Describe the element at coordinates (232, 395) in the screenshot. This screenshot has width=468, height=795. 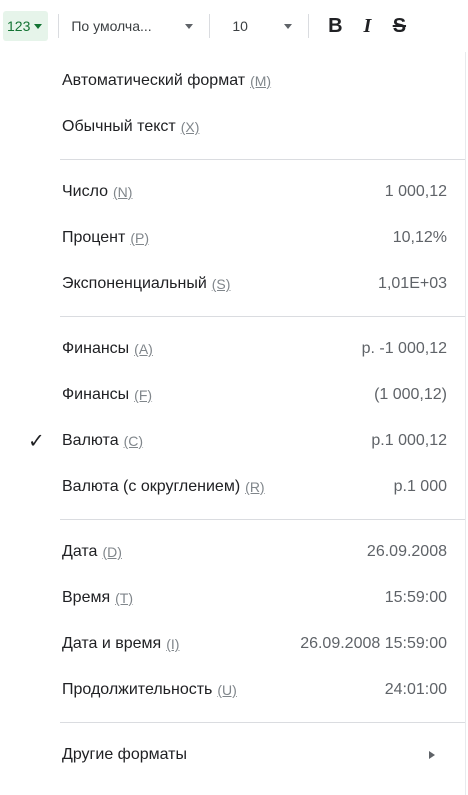
I see `menu-item-financial: Финансы (F) (1 000,12)` at that location.